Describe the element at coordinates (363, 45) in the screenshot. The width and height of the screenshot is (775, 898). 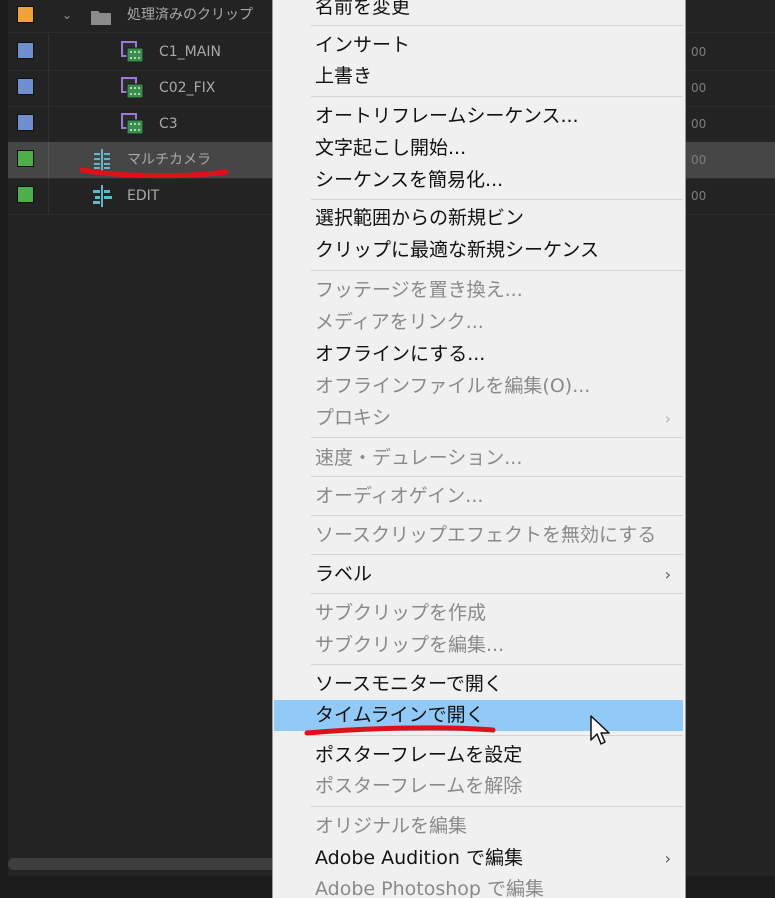
I see `menu-item-label: インサート` at that location.